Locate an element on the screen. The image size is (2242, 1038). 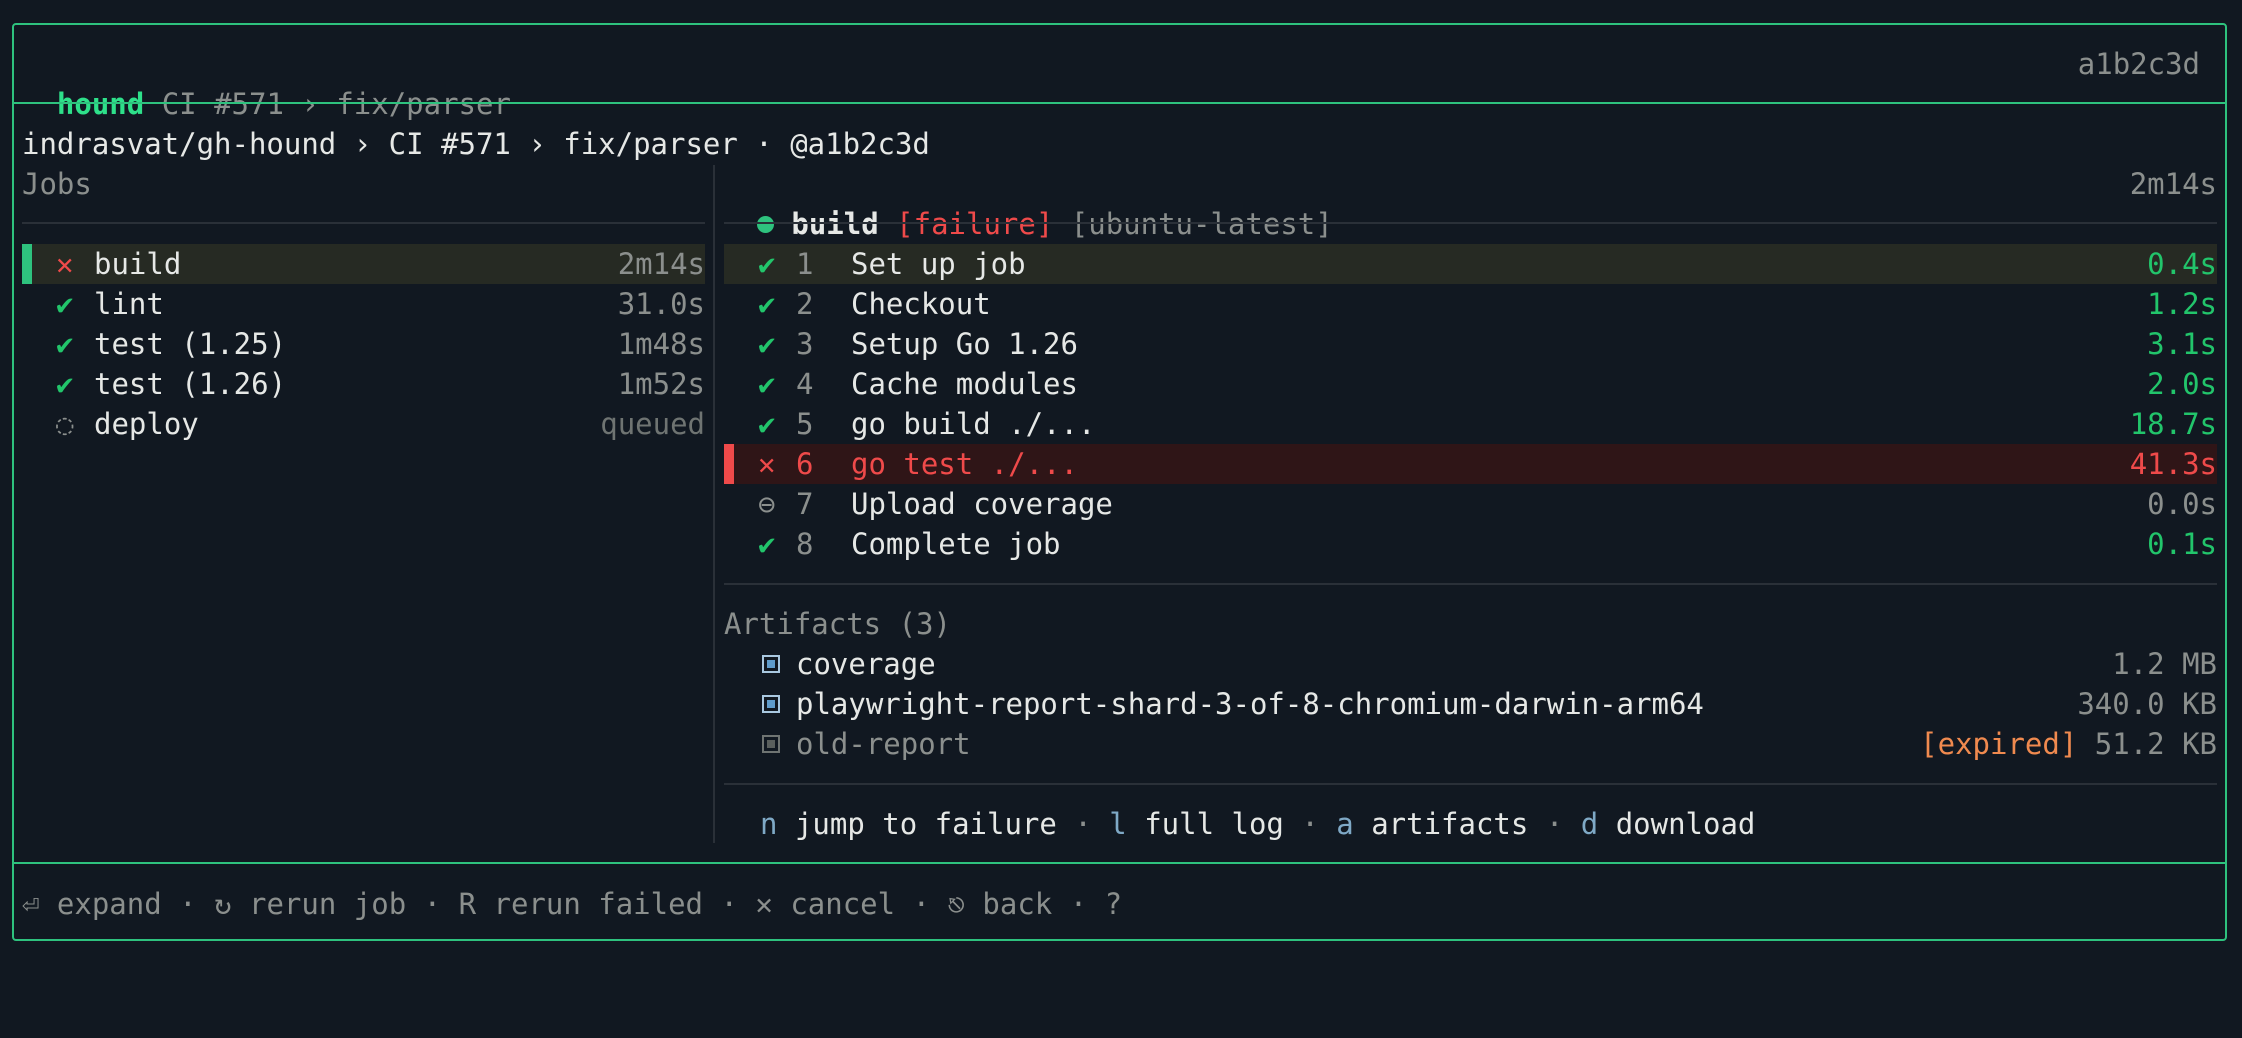
app-name: hound is located at coordinates (100, 104).